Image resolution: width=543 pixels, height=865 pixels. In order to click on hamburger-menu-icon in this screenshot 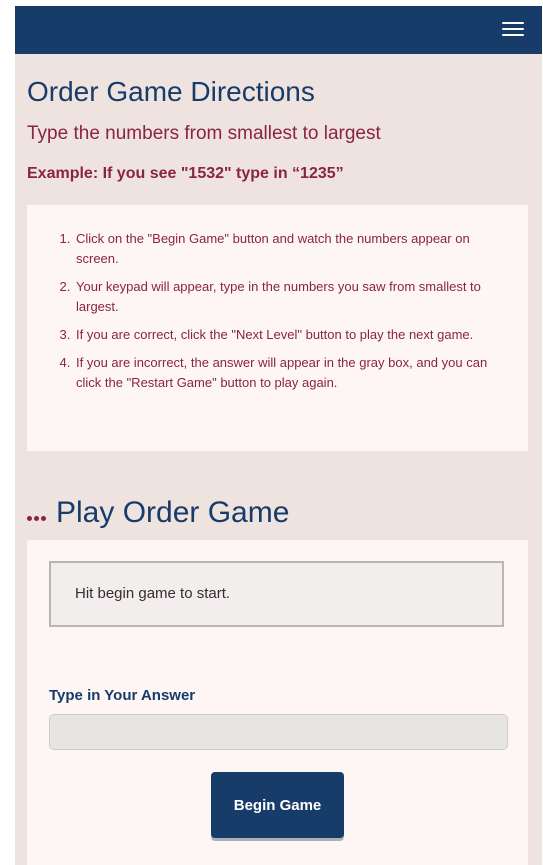, I will do `click(513, 29)`.